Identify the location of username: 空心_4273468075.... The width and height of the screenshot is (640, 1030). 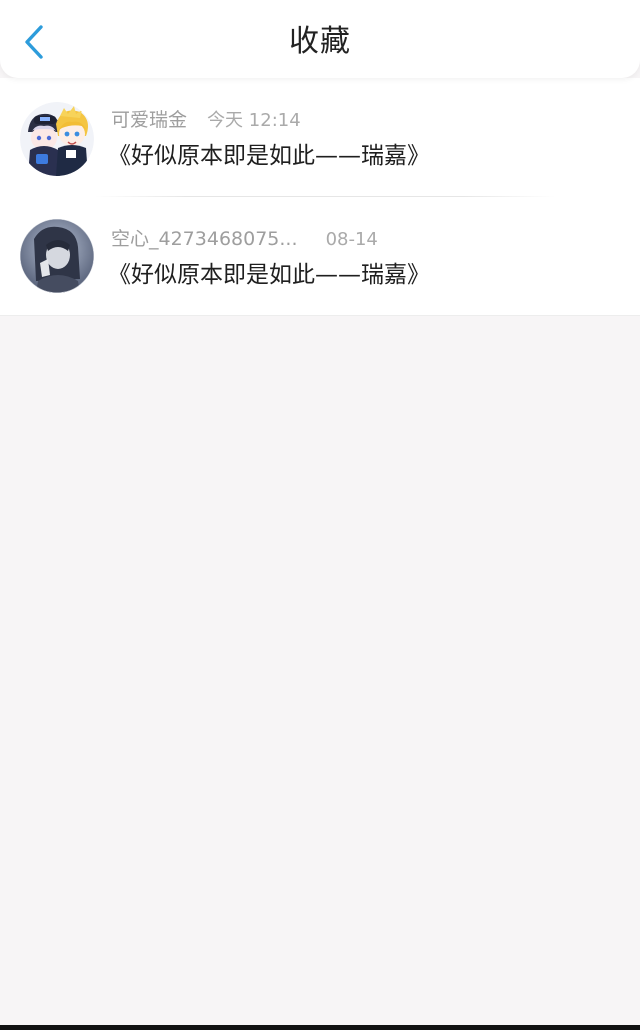
(204, 239).